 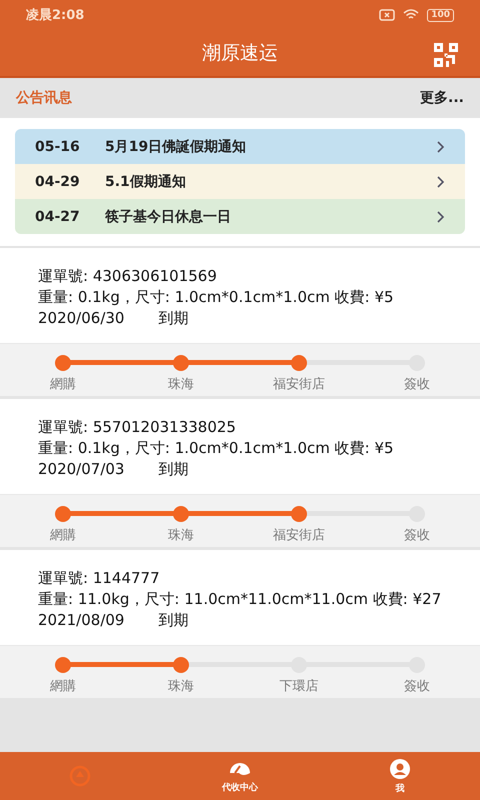 What do you see at coordinates (387, 15) in the screenshot?
I see `sim-icon` at bounding box center [387, 15].